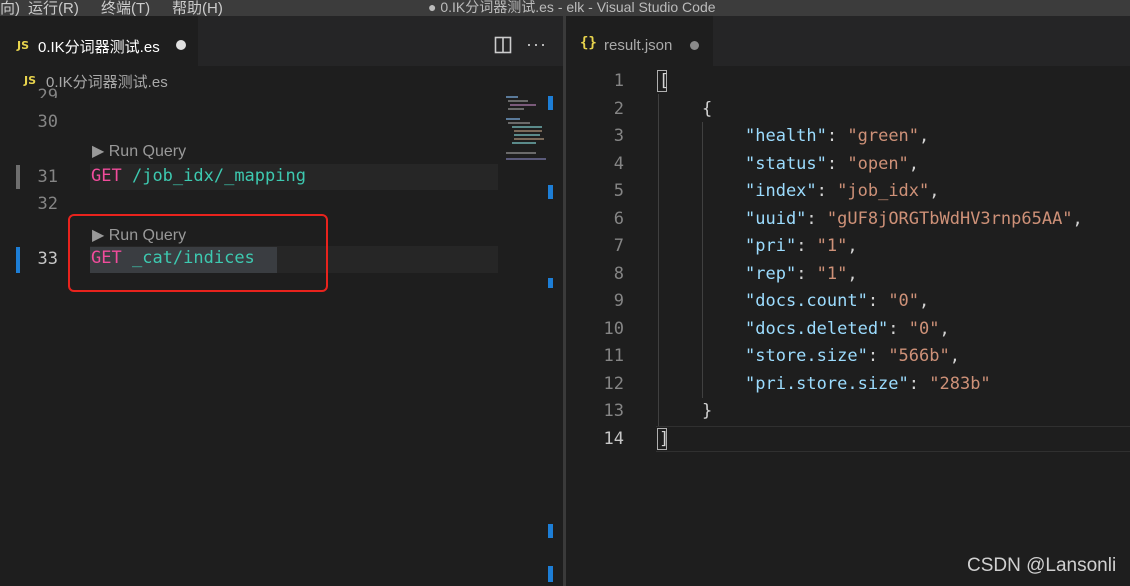  I want to click on json-entry: "store.size": "566b",, so click(852, 356).